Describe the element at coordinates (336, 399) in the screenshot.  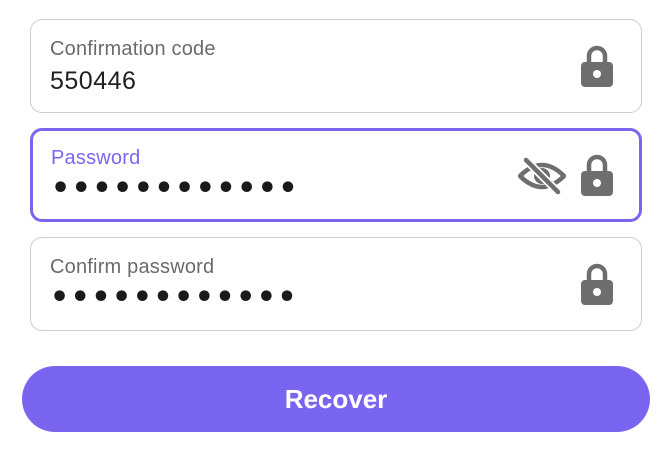
I see `recover-button: Recover` at that location.